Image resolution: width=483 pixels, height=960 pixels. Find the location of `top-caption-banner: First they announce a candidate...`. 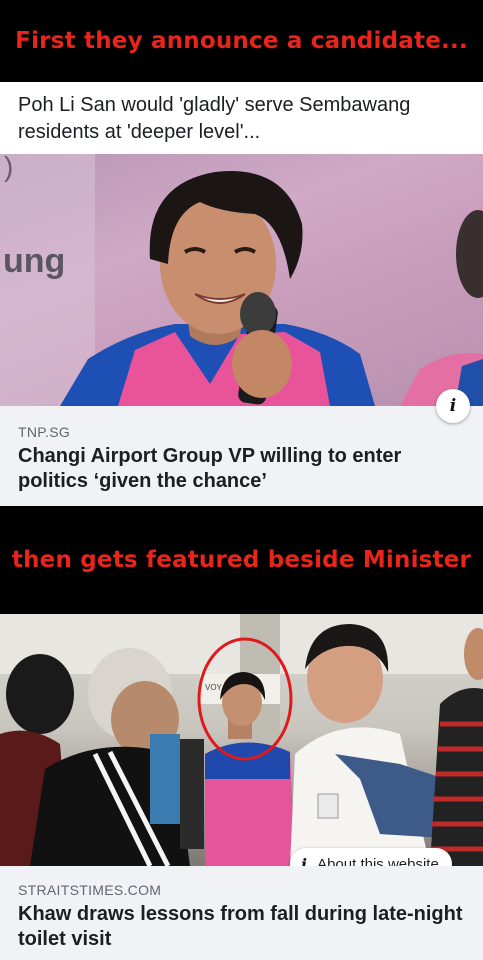

top-caption-banner: First they announce a candidate... is located at coordinates (241, 41).